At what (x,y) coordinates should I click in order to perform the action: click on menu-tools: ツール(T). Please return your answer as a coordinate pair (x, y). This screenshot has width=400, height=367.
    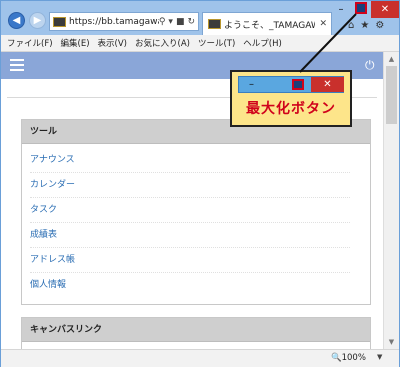
    Looking at the image, I should click on (216, 43).